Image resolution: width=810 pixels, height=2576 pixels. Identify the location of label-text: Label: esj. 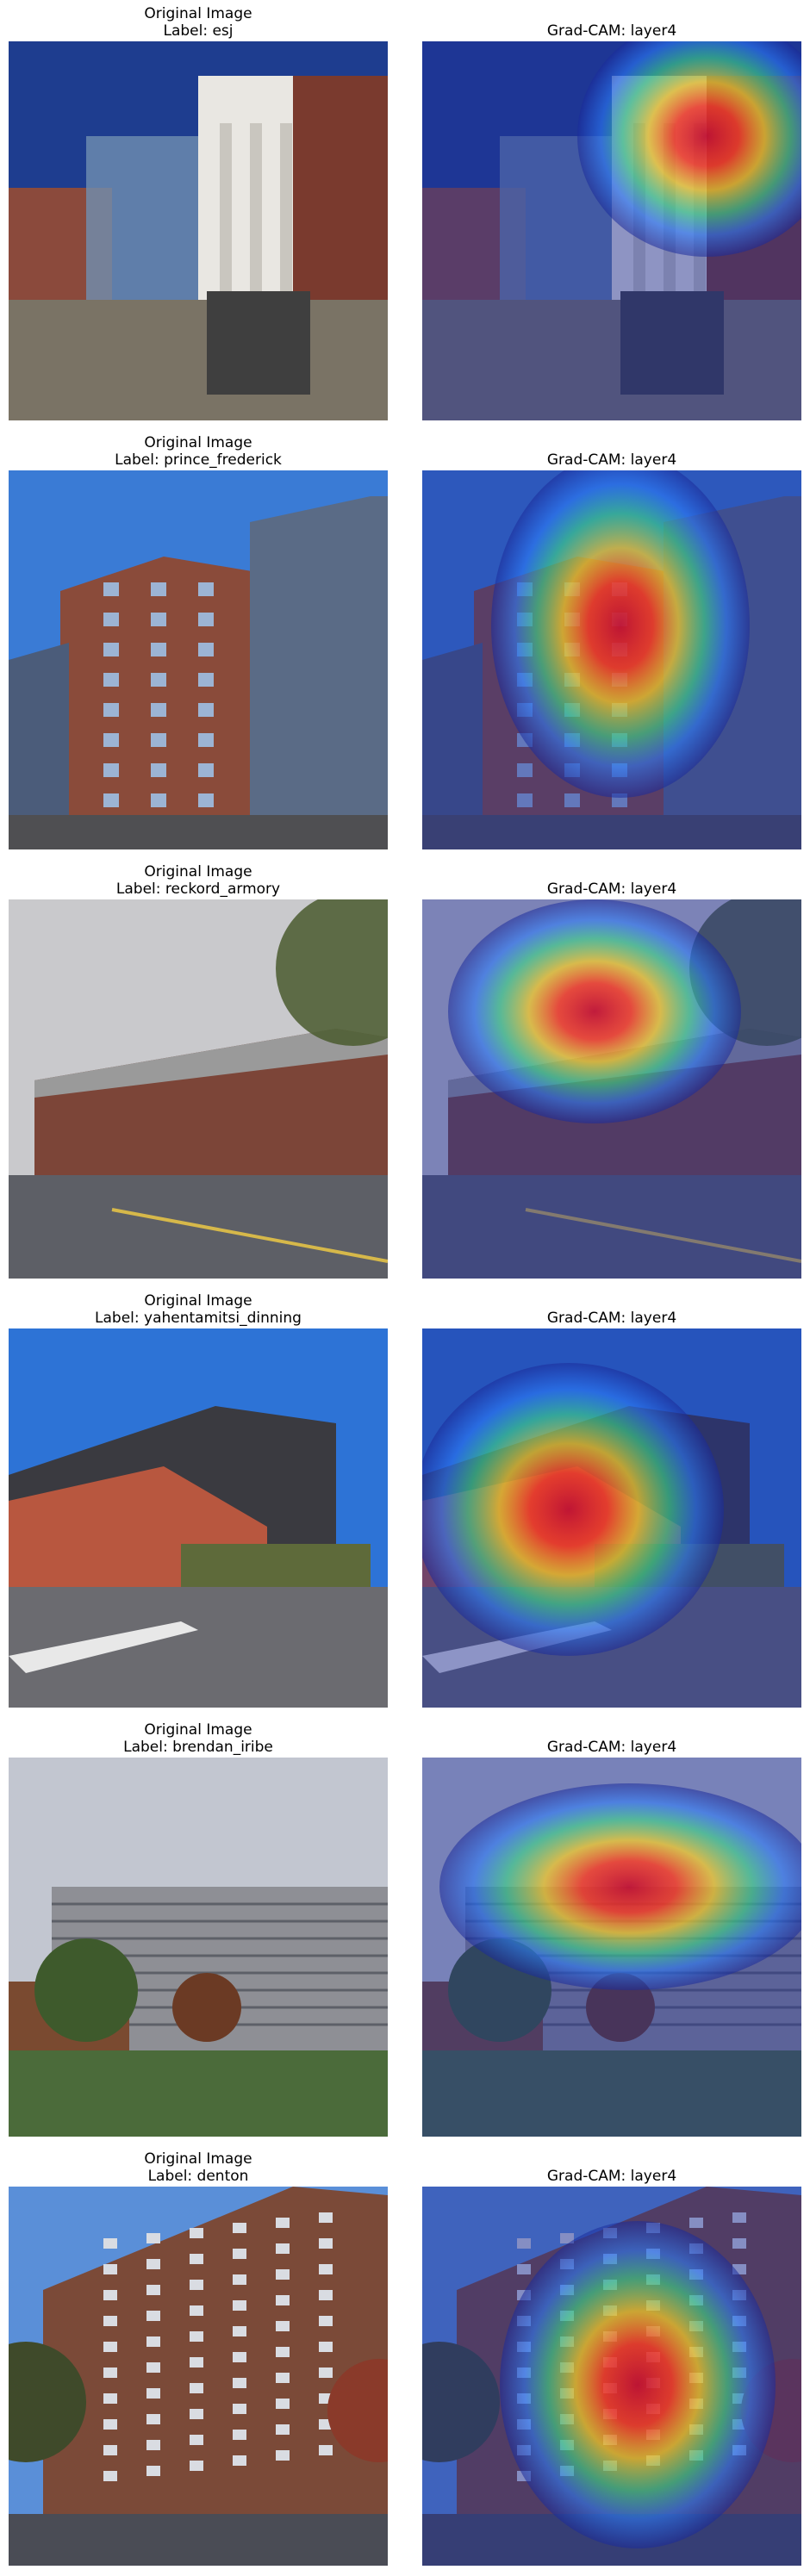
(198, 31).